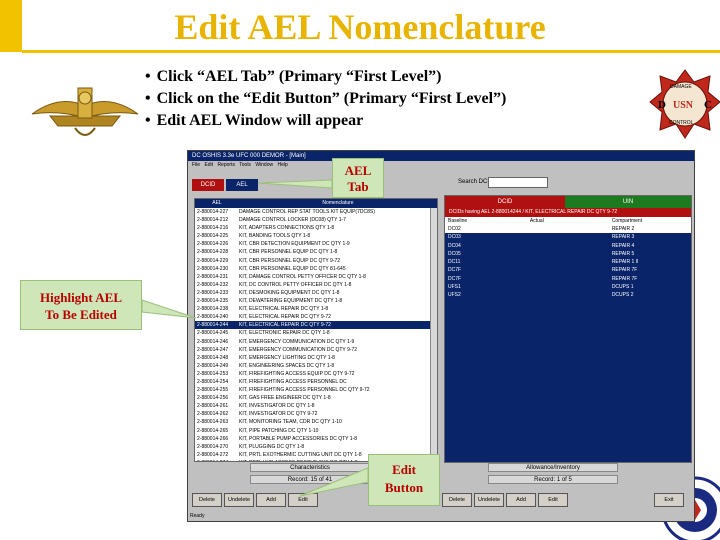 This screenshot has height=540, width=720. What do you see at coordinates (213, 365) in the screenshot?
I see `ael-cell: 2-880014-249` at bounding box center [213, 365].